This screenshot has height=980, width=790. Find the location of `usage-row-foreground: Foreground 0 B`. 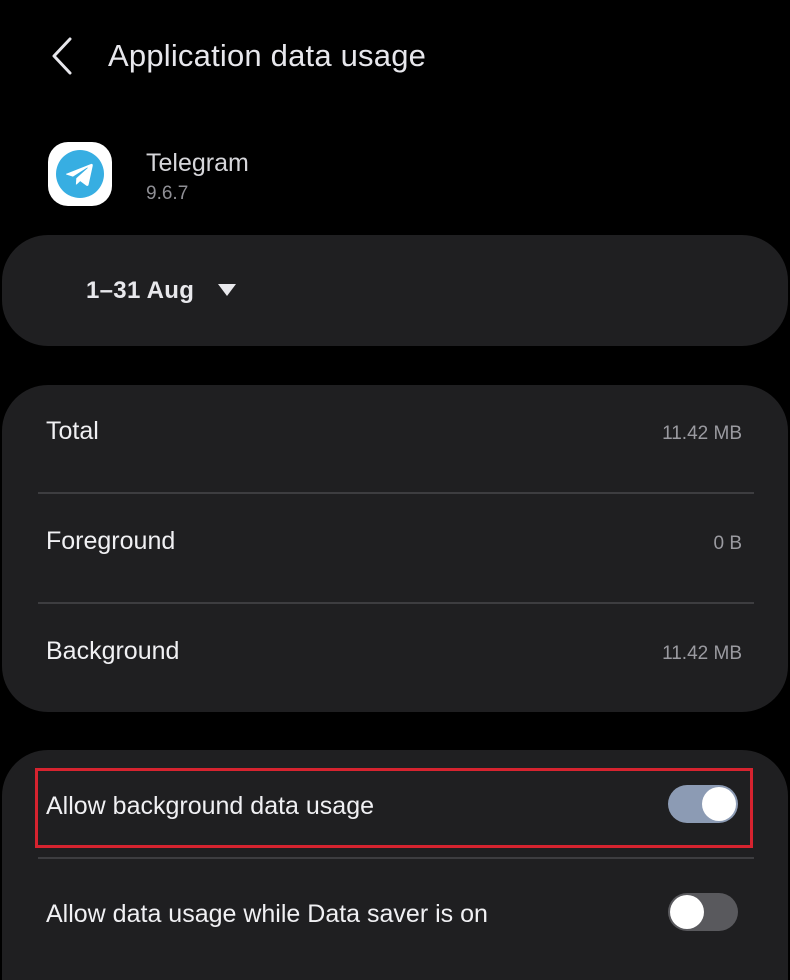

usage-row-foreground: Foreground 0 B is located at coordinates (395, 549).